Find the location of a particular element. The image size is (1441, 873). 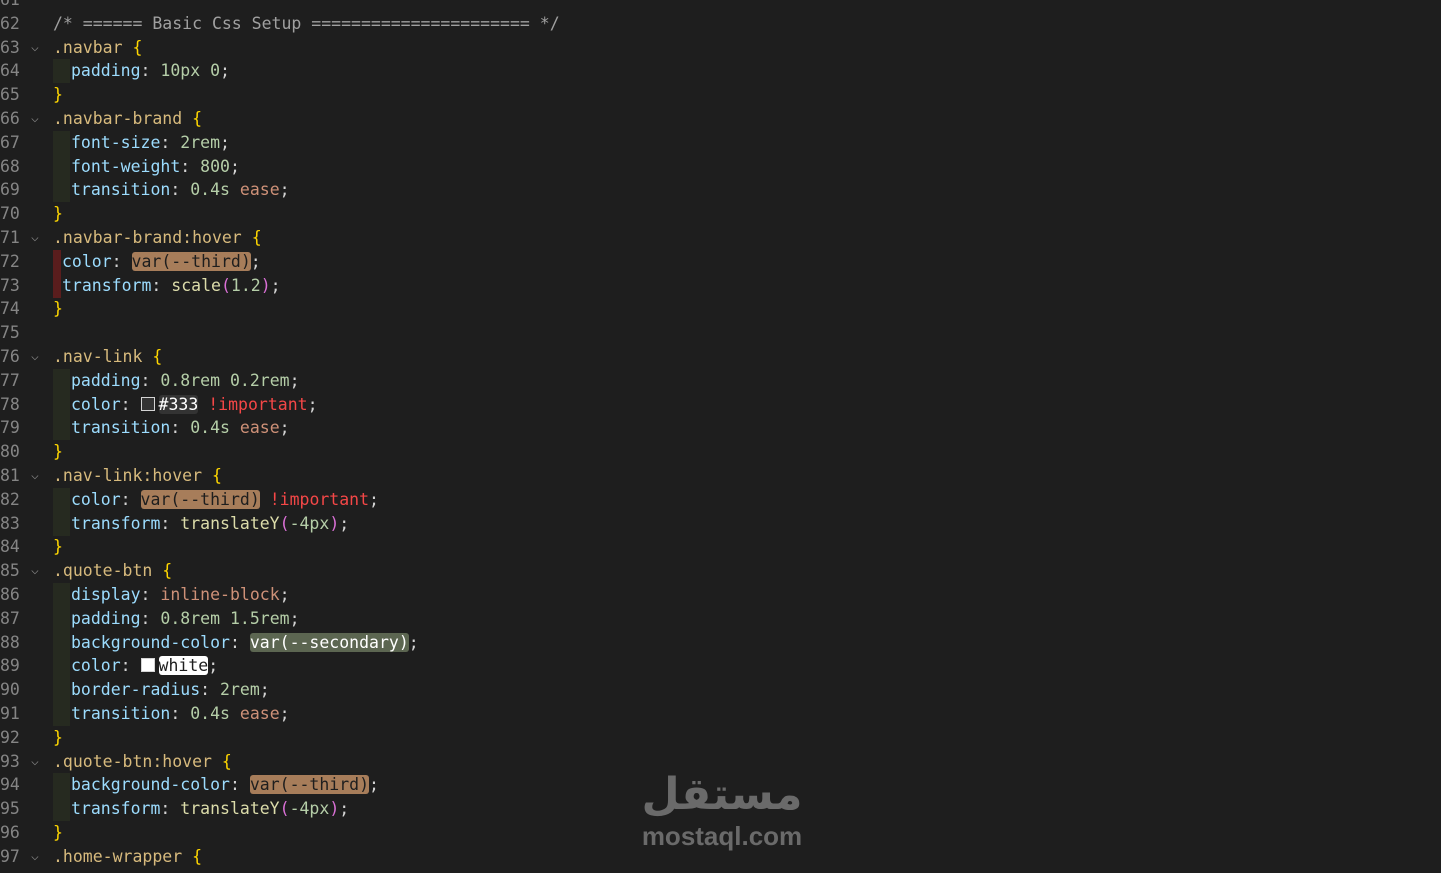

code-line: 93 ⌵ .quote-btn:hover { is located at coordinates (720, 762).